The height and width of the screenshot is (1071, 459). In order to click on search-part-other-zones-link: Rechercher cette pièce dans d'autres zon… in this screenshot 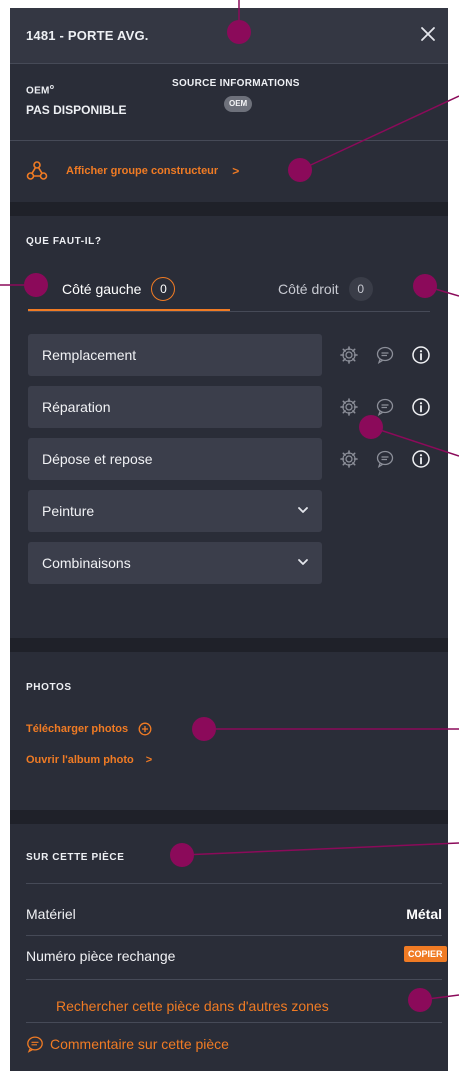, I will do `click(192, 1006)`.